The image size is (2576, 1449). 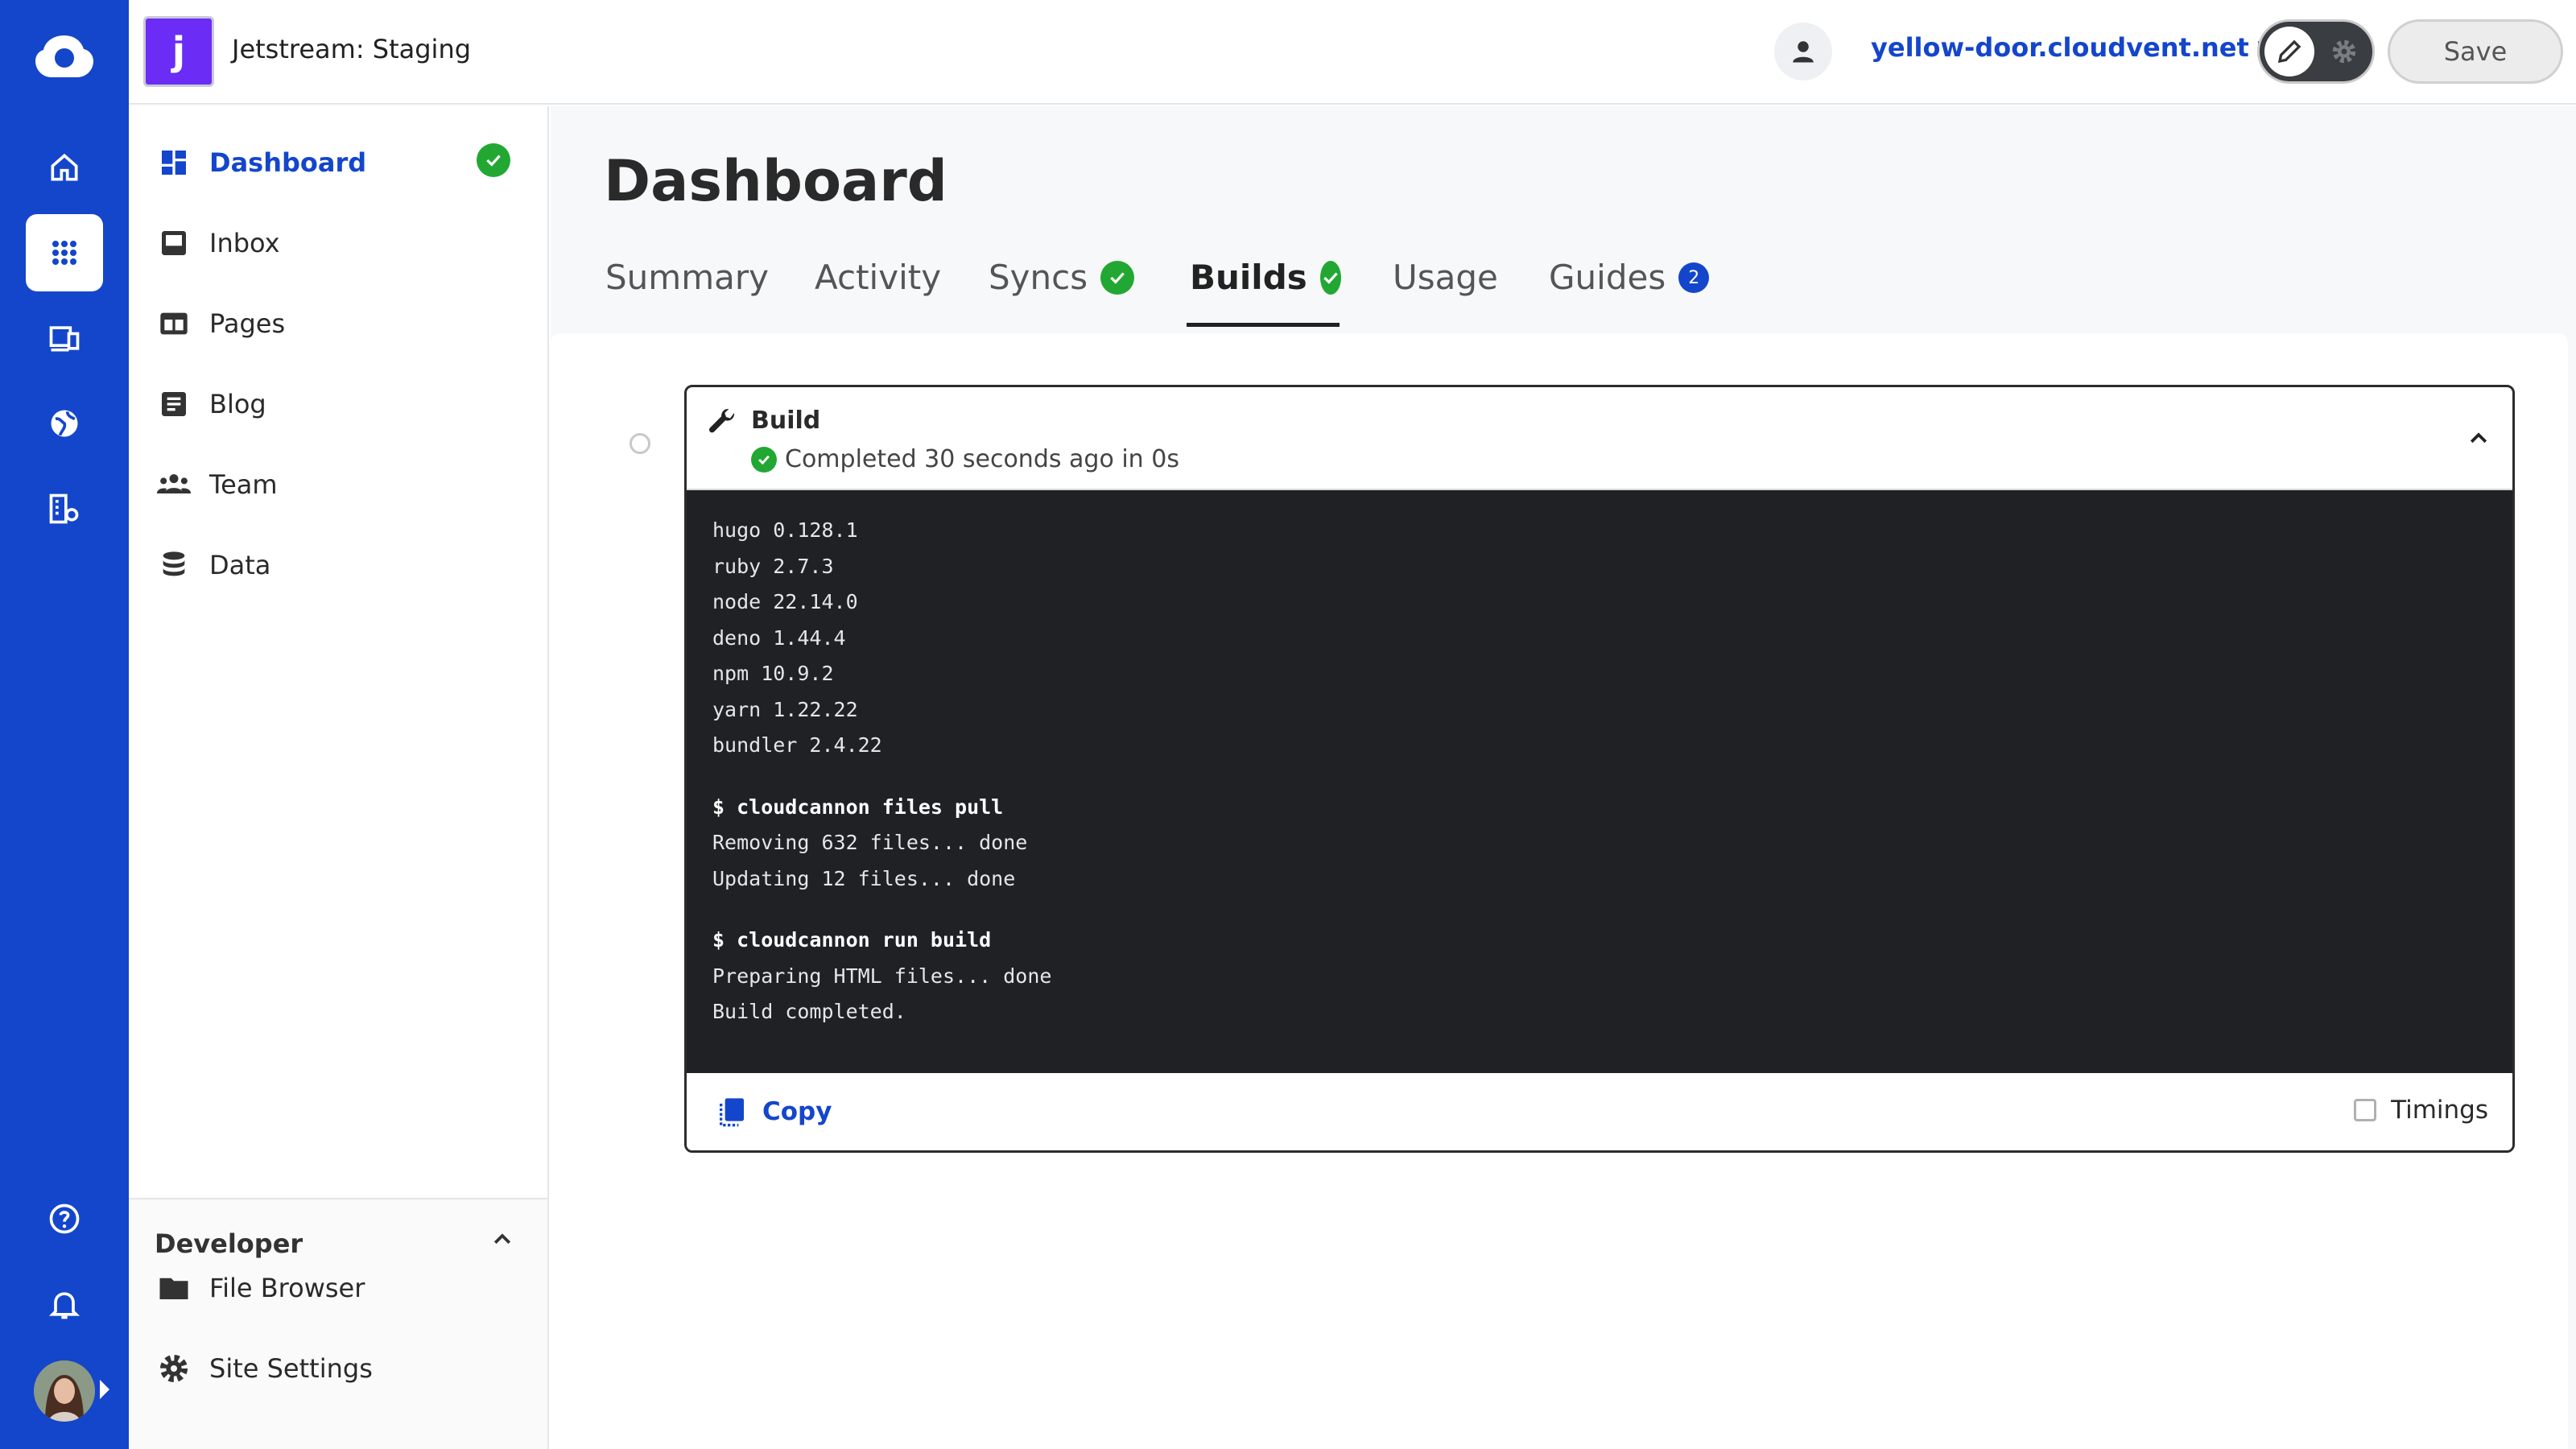 I want to click on dashboard-status-check-icon, so click(x=493, y=160).